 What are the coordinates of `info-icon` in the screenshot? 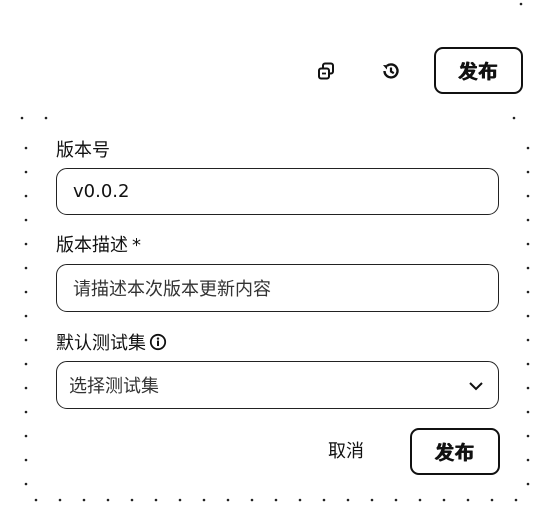 It's located at (158, 342).